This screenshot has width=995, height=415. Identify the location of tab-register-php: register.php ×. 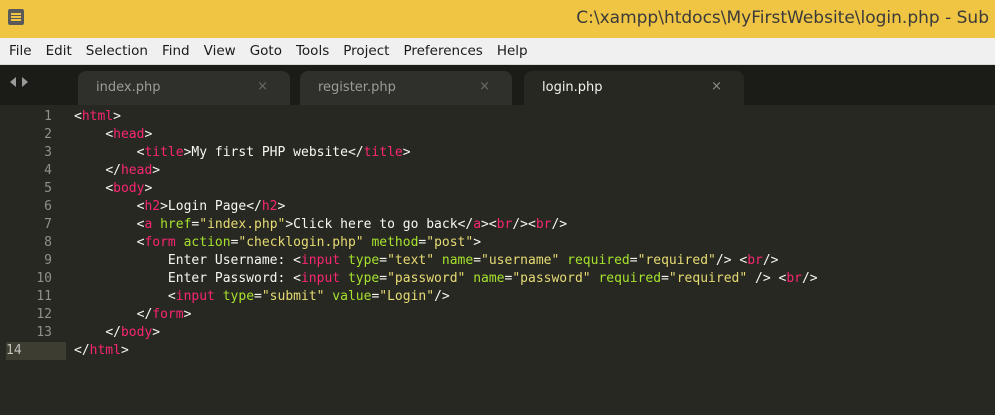
(406, 88).